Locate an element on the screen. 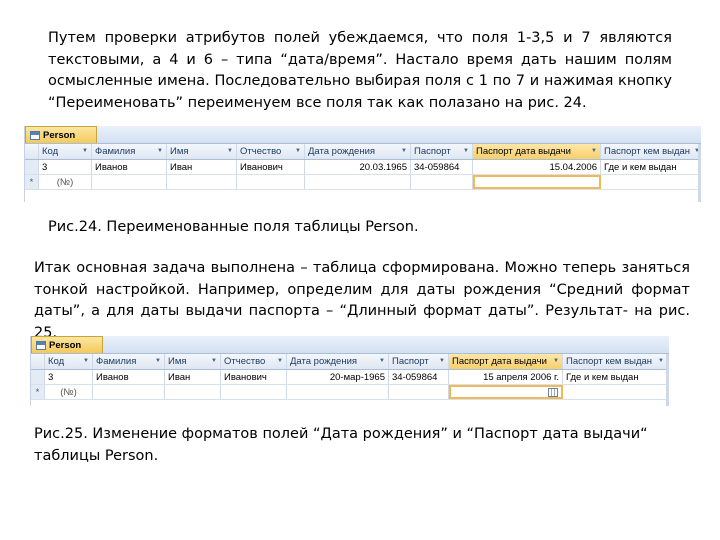  cell: 20-мар-1965 is located at coordinates (338, 377).